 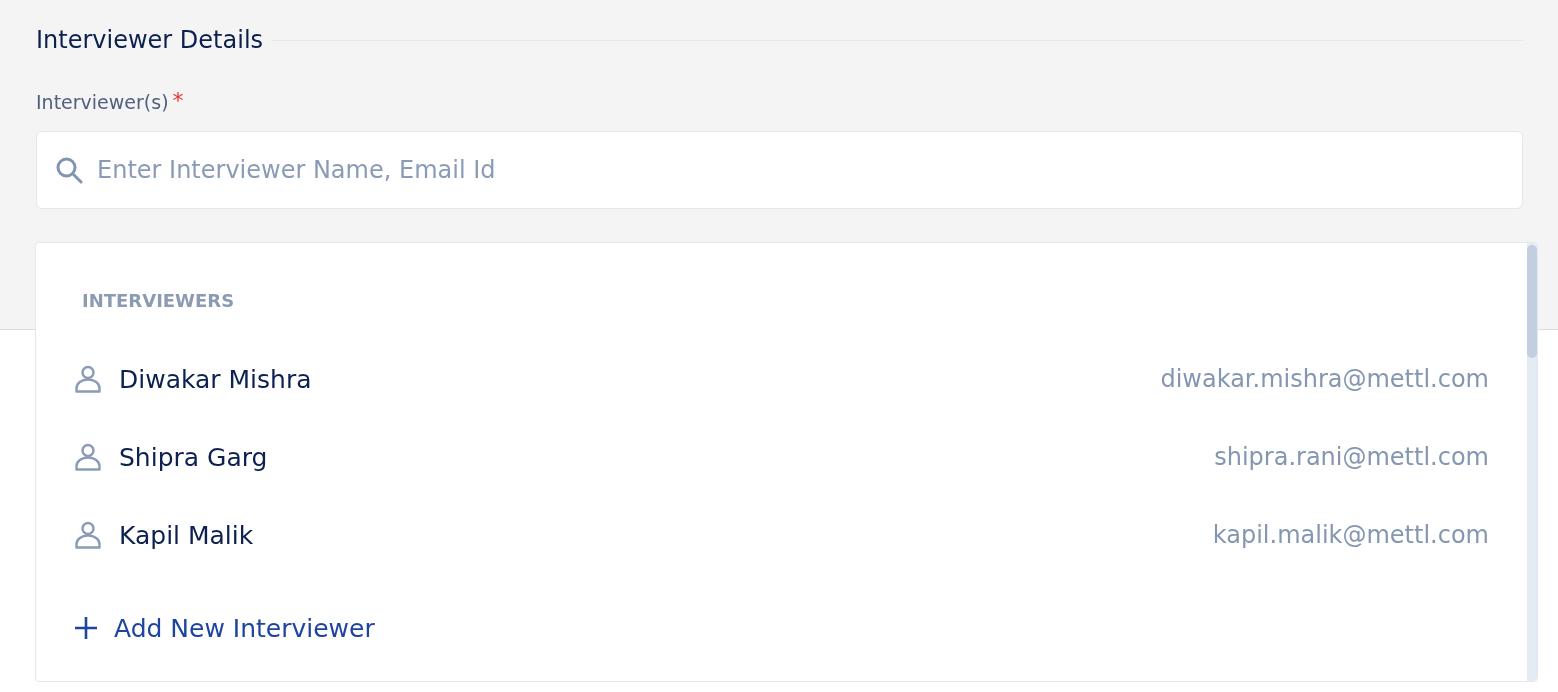 I want to click on section-title: Interviewer Details, so click(x=150, y=40).